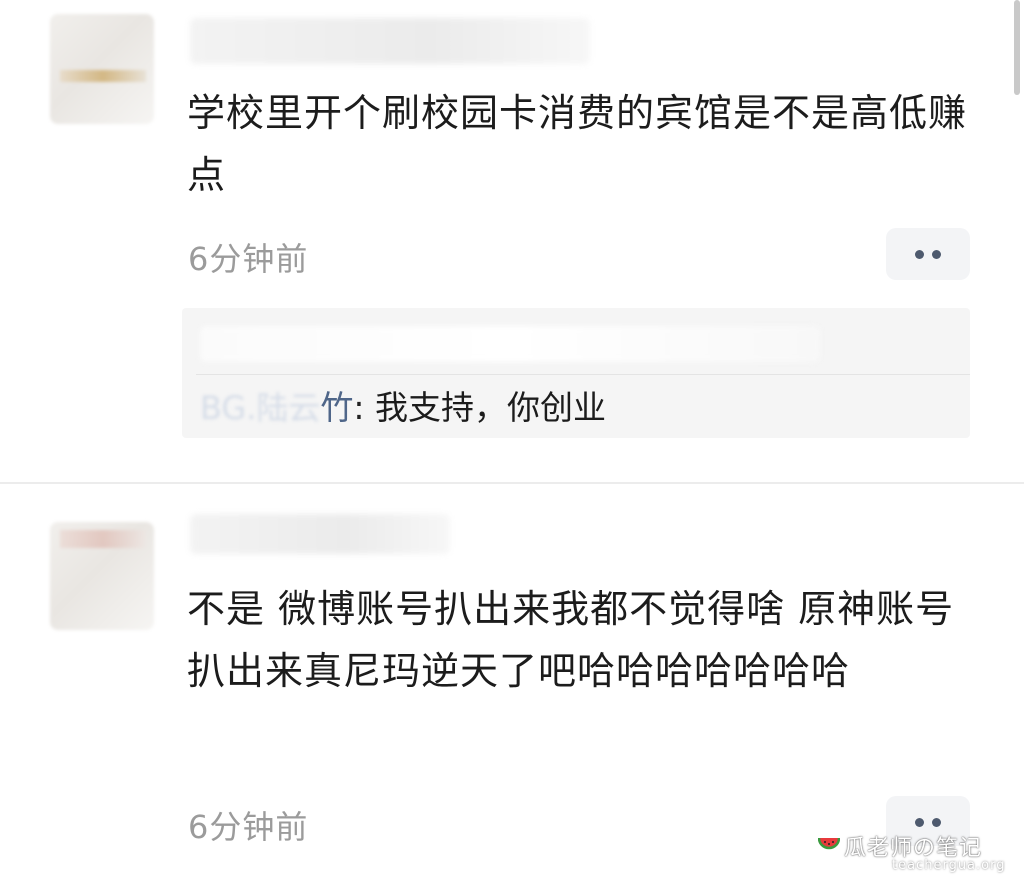 The height and width of the screenshot is (876, 1024). What do you see at coordinates (510, 344) in the screenshot?
I see `reply-blurred-line` at bounding box center [510, 344].